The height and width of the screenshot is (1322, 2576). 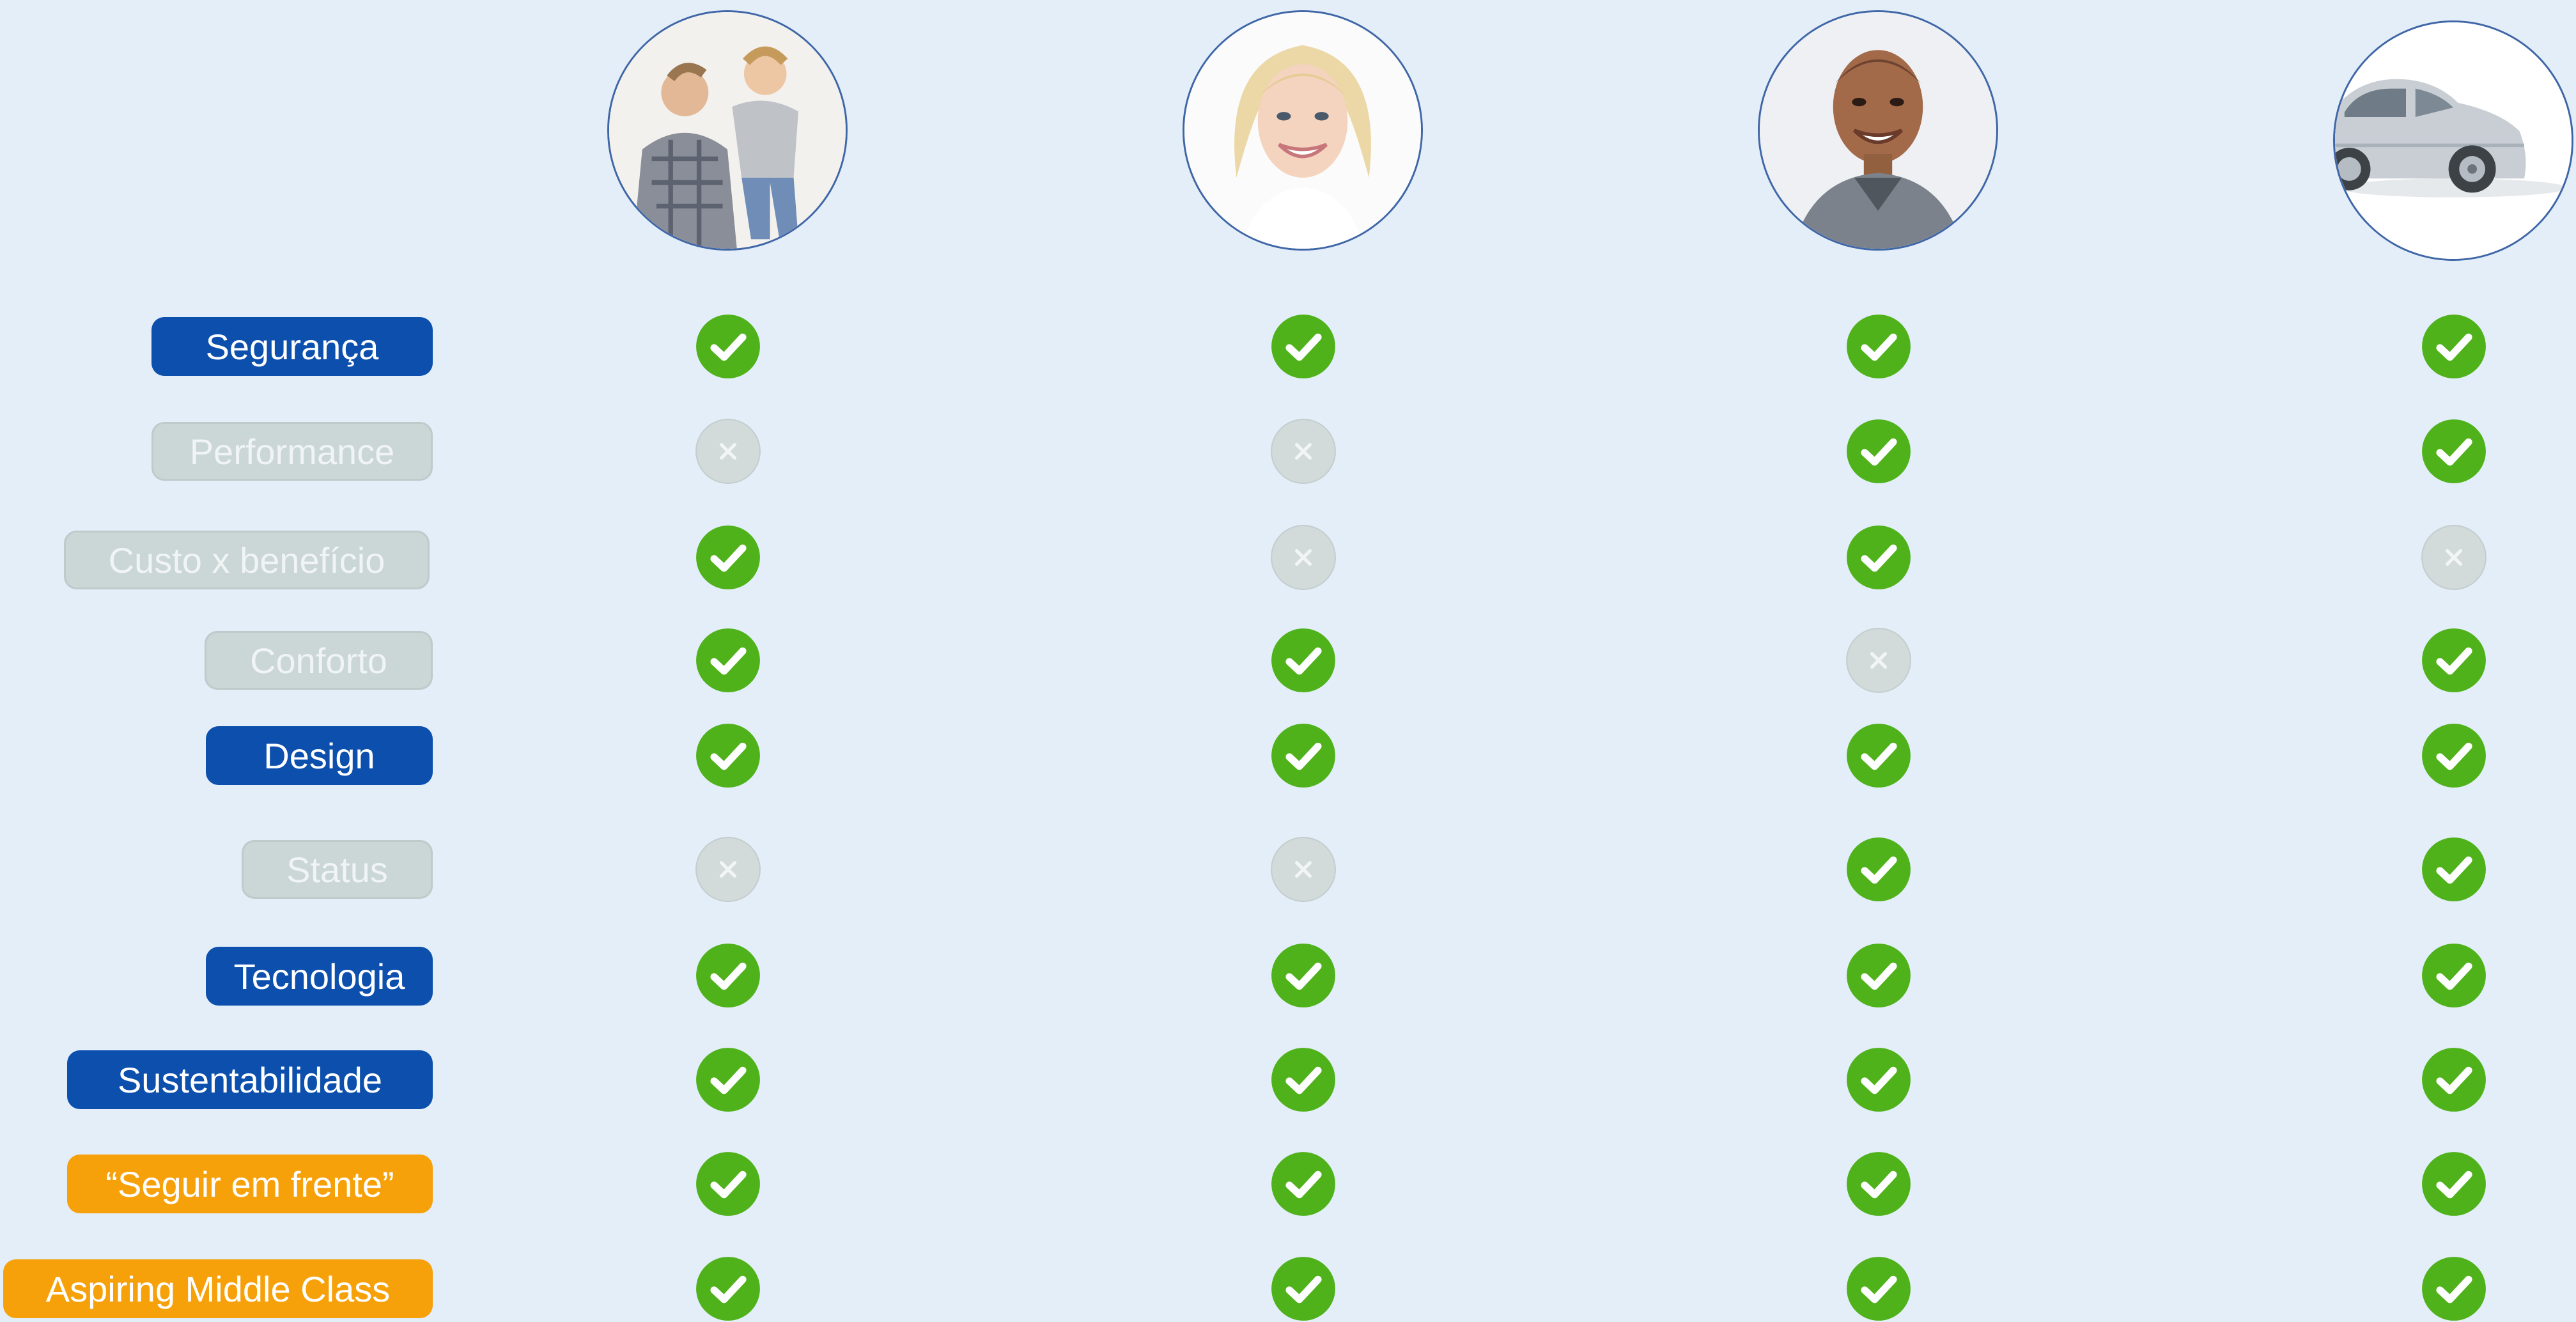 I want to click on attribute-label-design: Design, so click(x=320, y=755).